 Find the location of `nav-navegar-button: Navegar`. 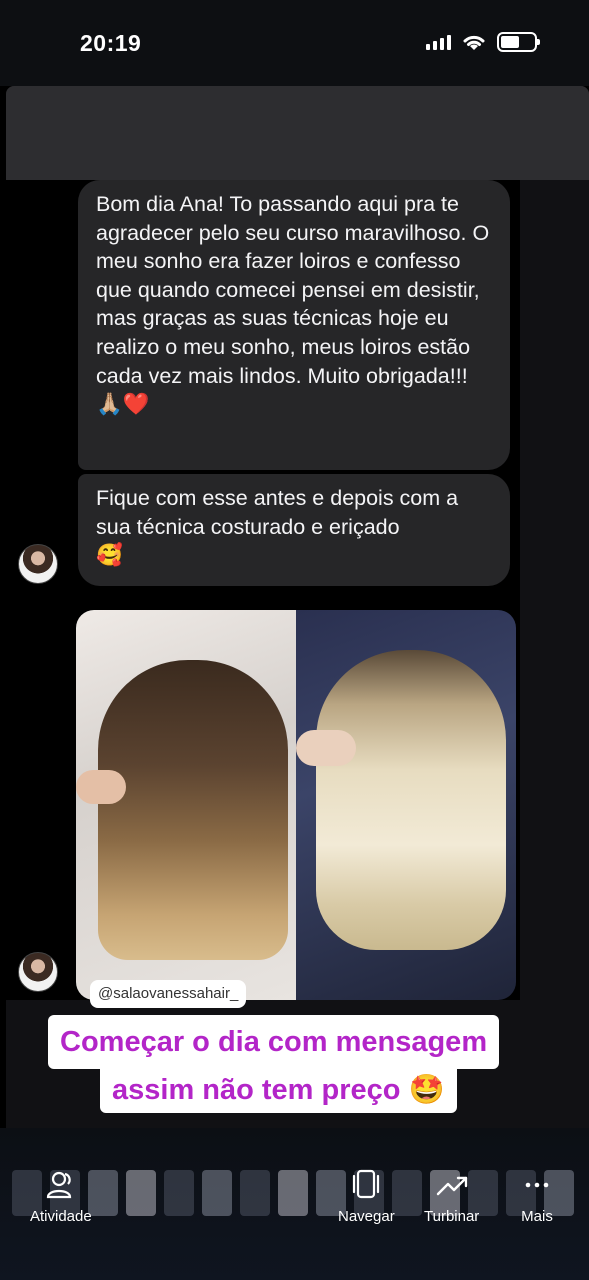

nav-navegar-button: Navegar is located at coordinates (366, 1196).